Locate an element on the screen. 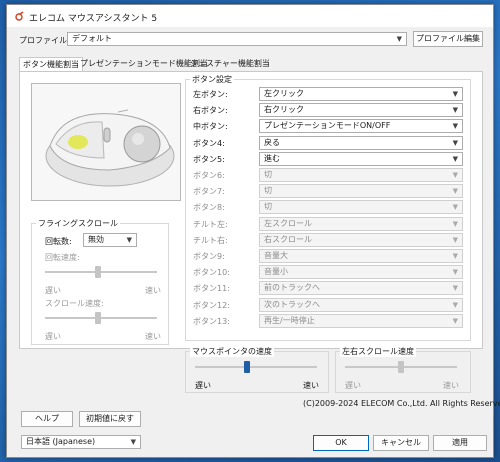  button-setting-value: 音量小 is located at coordinates (276, 271).